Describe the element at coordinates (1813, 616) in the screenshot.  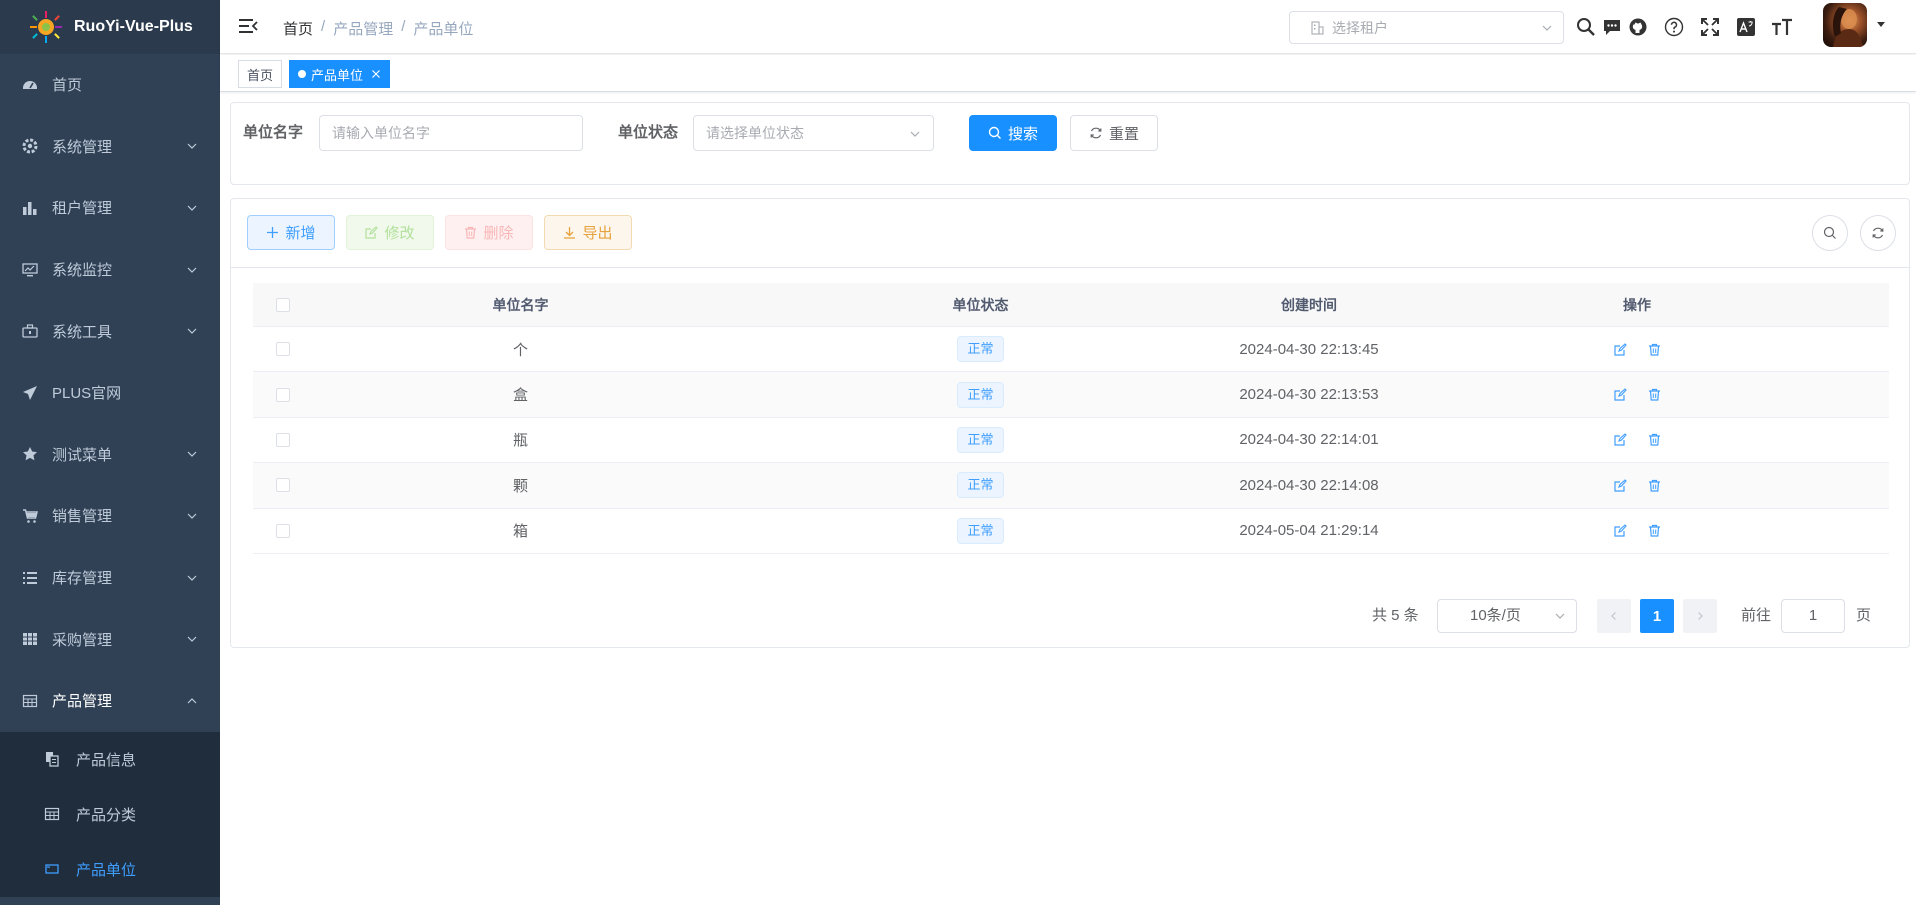
I see `goto-page-input: 1` at that location.